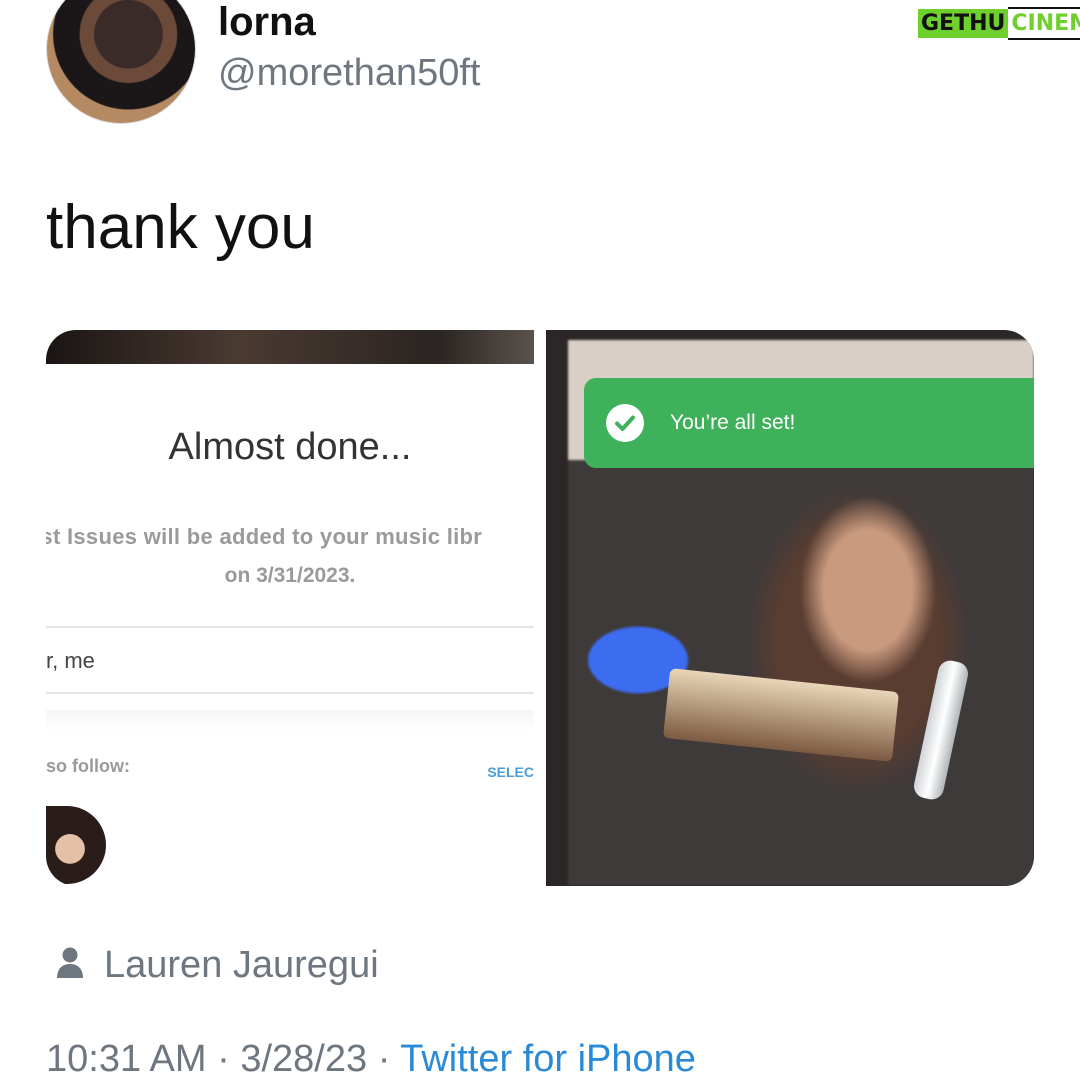 This screenshot has height=1081, width=1080. Describe the element at coordinates (1044, 23) in the screenshot. I see `watermark-part2: CINEMA` at that location.